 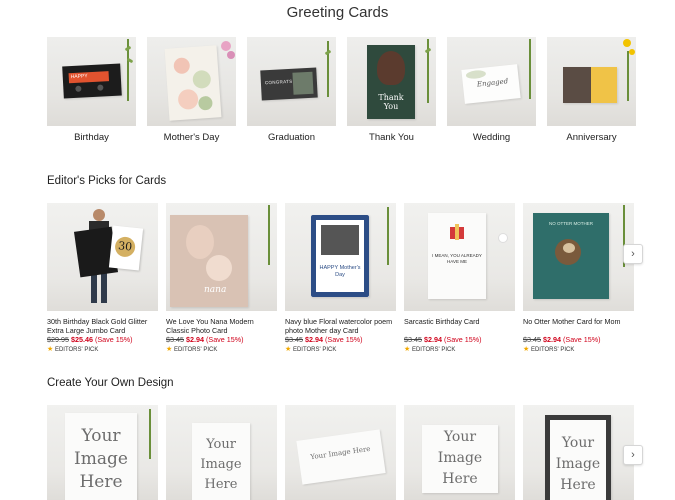 I want to click on category-graduation-image: CONGRATS, so click(x=291, y=81).